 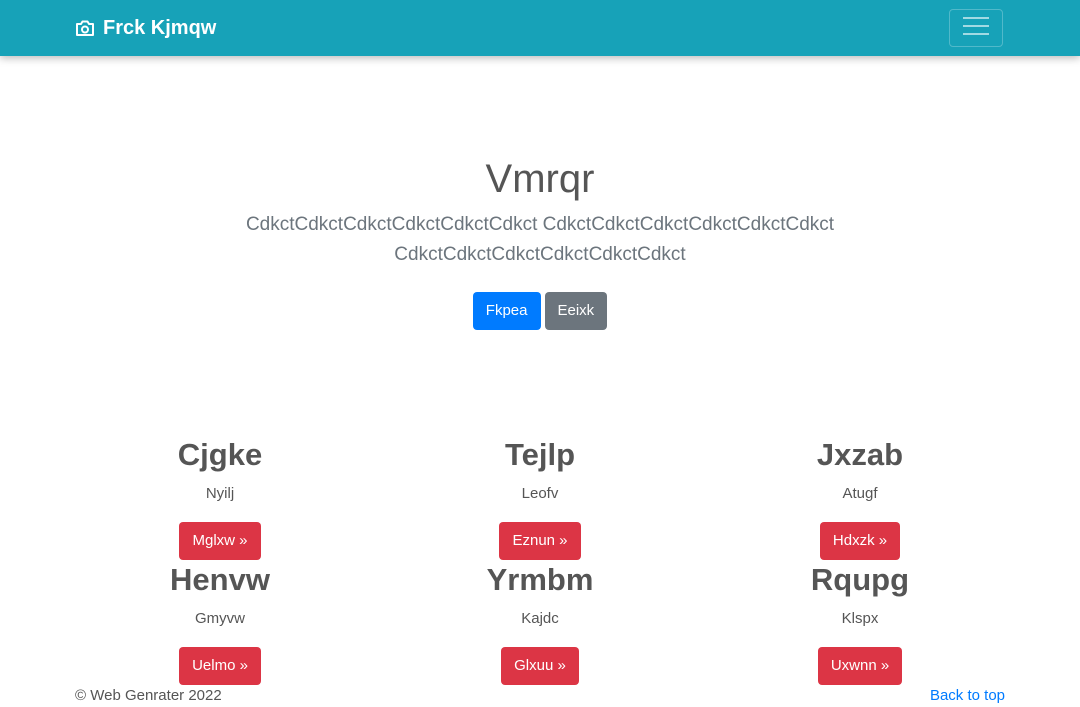 I want to click on card-text: Leofv, so click(x=540, y=493).